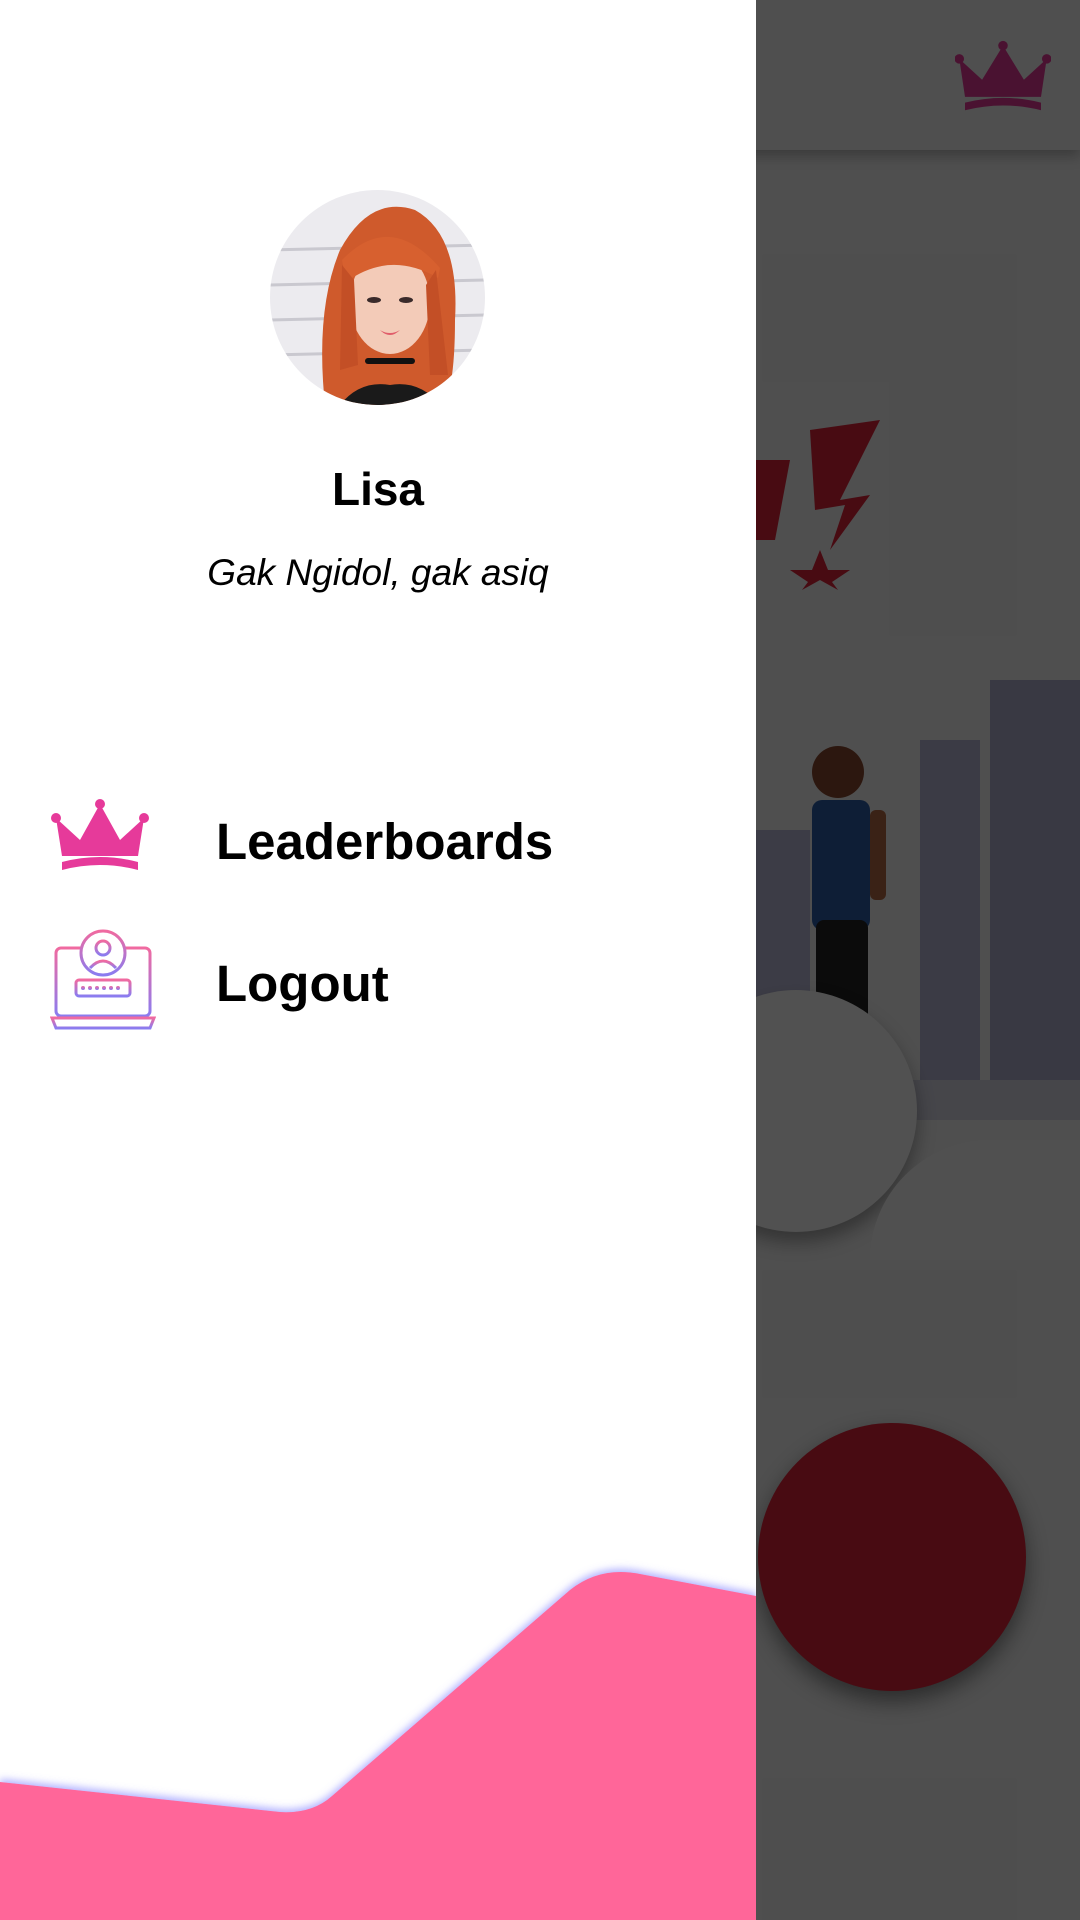  I want to click on user-name: Lisa, so click(378, 489).